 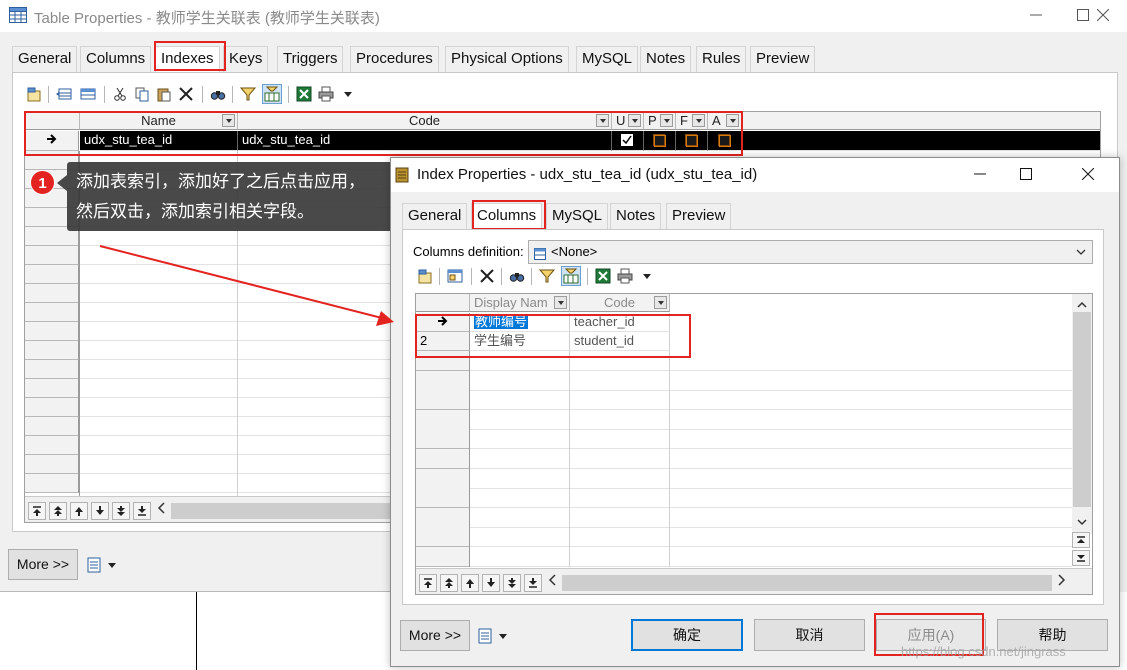 What do you see at coordinates (246, 285) in the screenshot?
I see `annotation-arrow` at bounding box center [246, 285].